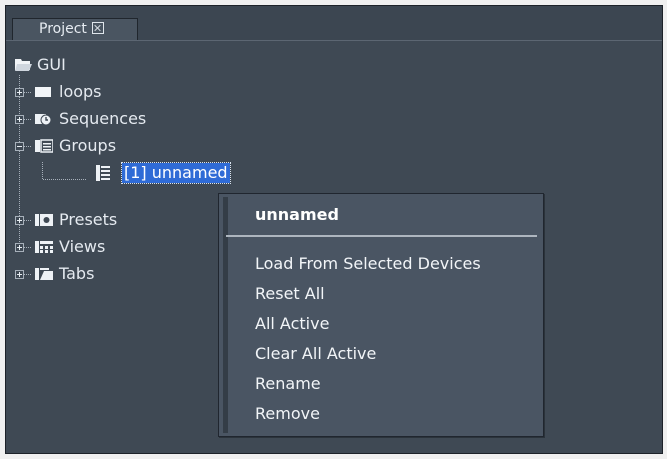  What do you see at coordinates (292, 324) in the screenshot?
I see `menu-item-all-active: All Active` at bounding box center [292, 324].